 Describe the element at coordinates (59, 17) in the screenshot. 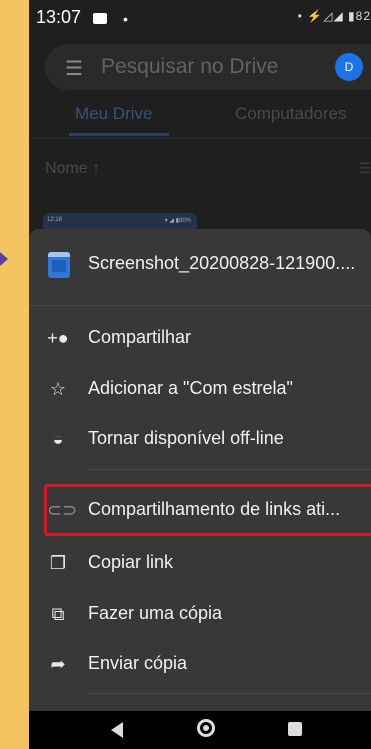

I see `status-time: 13:07` at that location.